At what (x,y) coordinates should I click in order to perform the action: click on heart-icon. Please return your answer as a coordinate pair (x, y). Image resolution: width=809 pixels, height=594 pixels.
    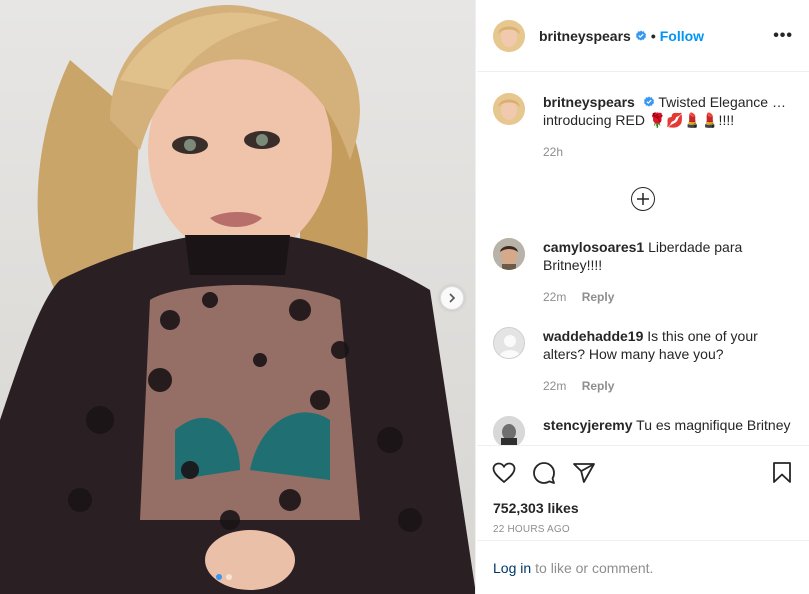
    Looking at the image, I should click on (504, 473).